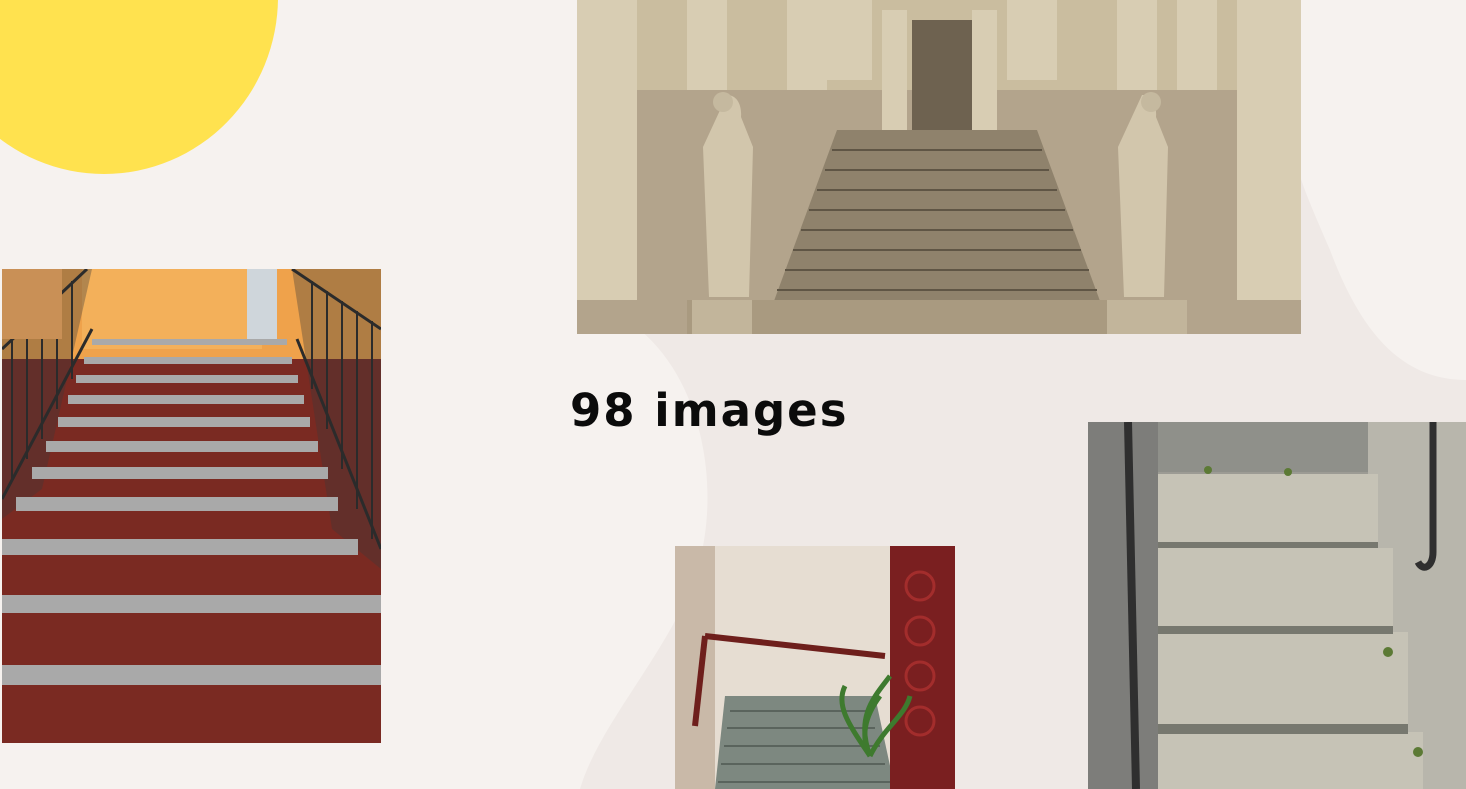 Image resolution: width=1466 pixels, height=789 pixels. What do you see at coordinates (709, 410) in the screenshot?
I see `image-count-title: 98 images` at bounding box center [709, 410].